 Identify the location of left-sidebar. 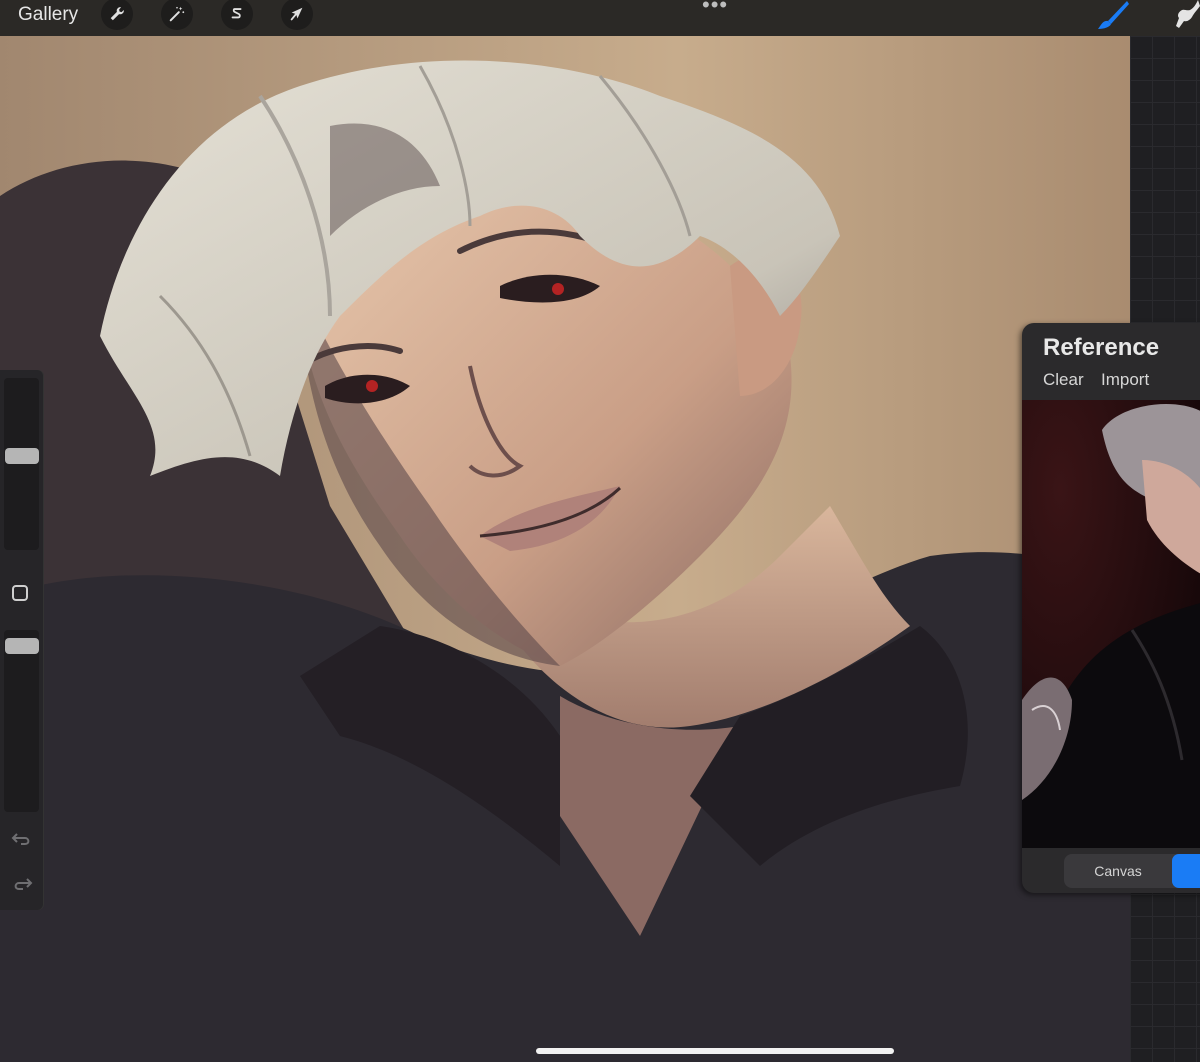
(21, 640).